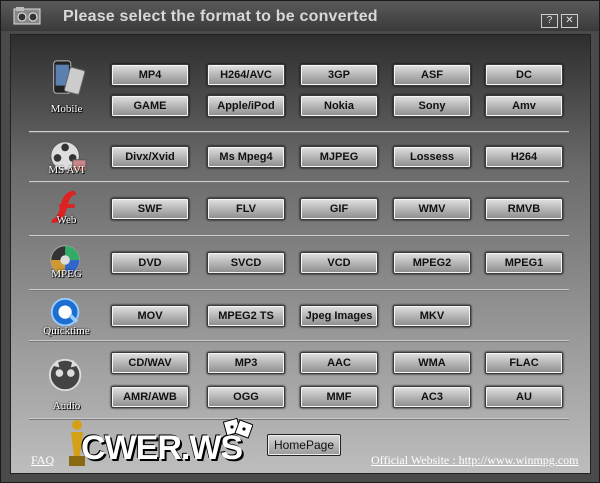  I want to click on category-label: MPEG, so click(66, 274).